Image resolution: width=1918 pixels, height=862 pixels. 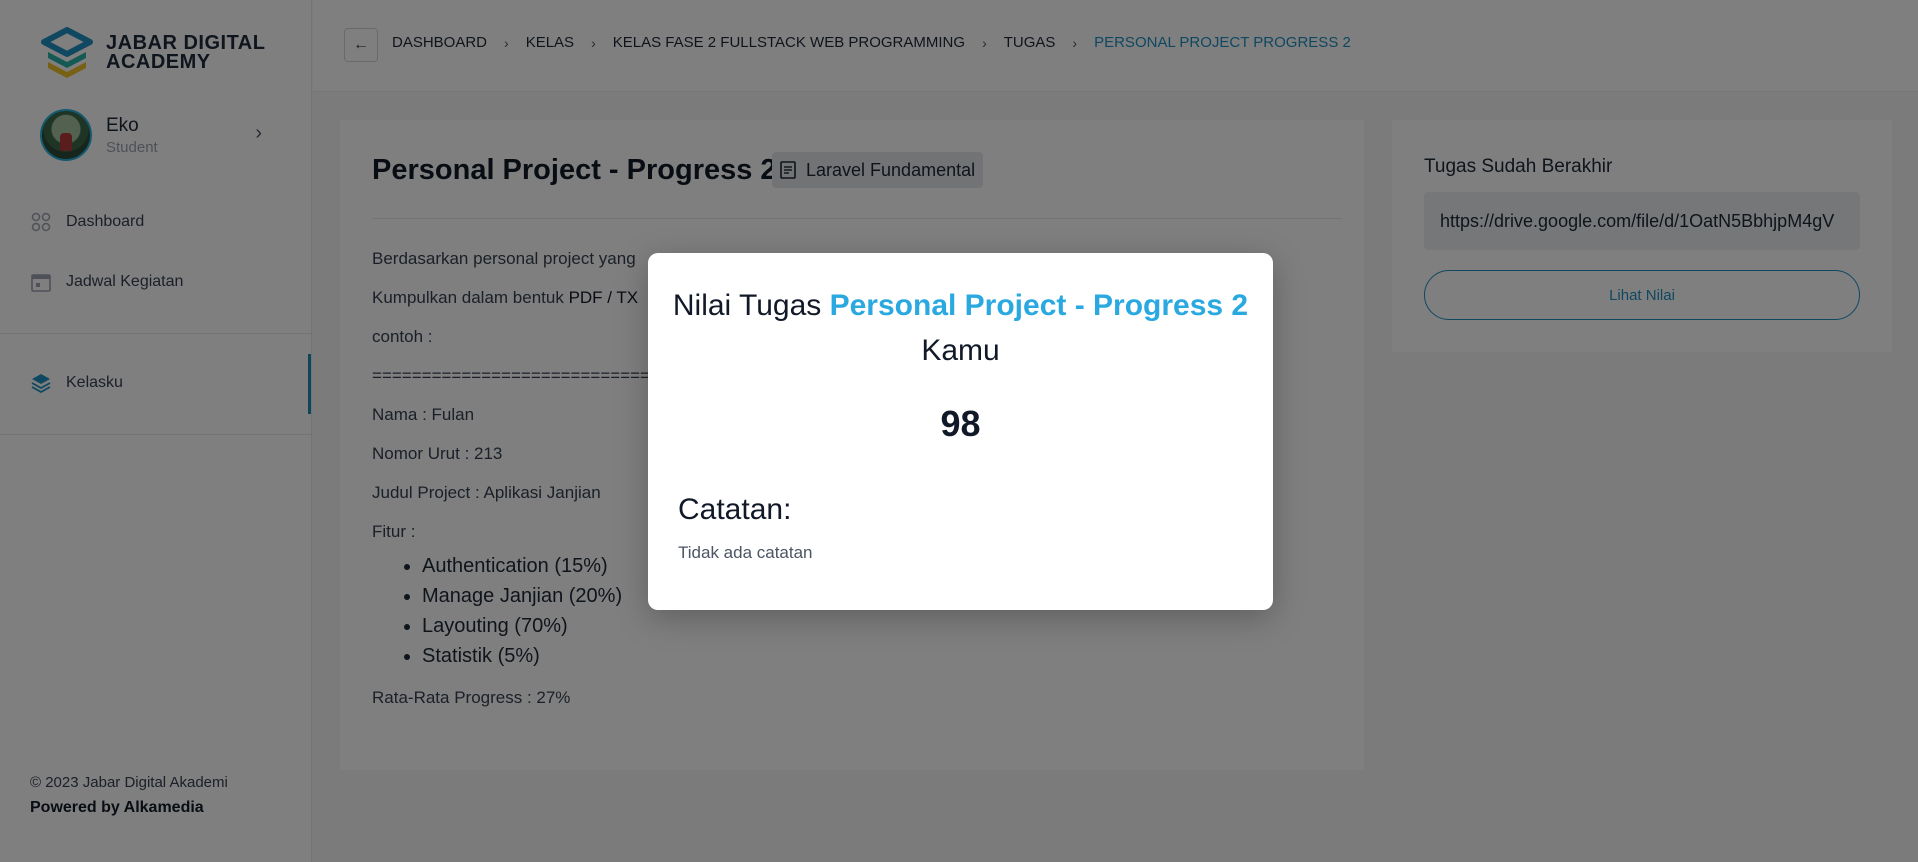 What do you see at coordinates (960, 423) in the screenshot?
I see `score-value: 98` at bounding box center [960, 423].